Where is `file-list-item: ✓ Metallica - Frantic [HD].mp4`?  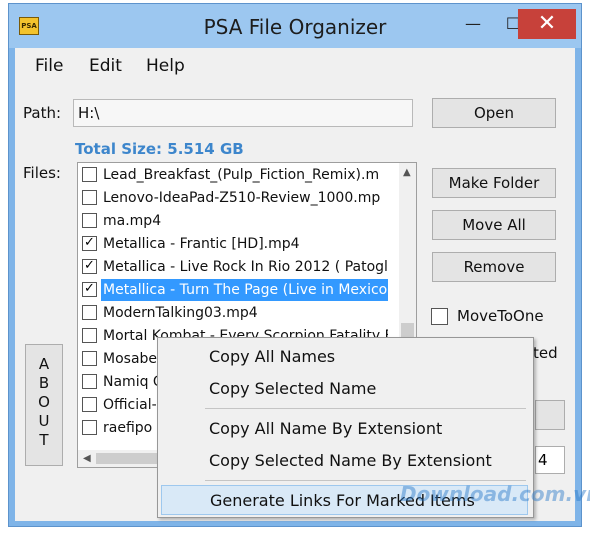
file-list-item: ✓ Metallica - Frantic [HD].mp4 is located at coordinates (233, 244).